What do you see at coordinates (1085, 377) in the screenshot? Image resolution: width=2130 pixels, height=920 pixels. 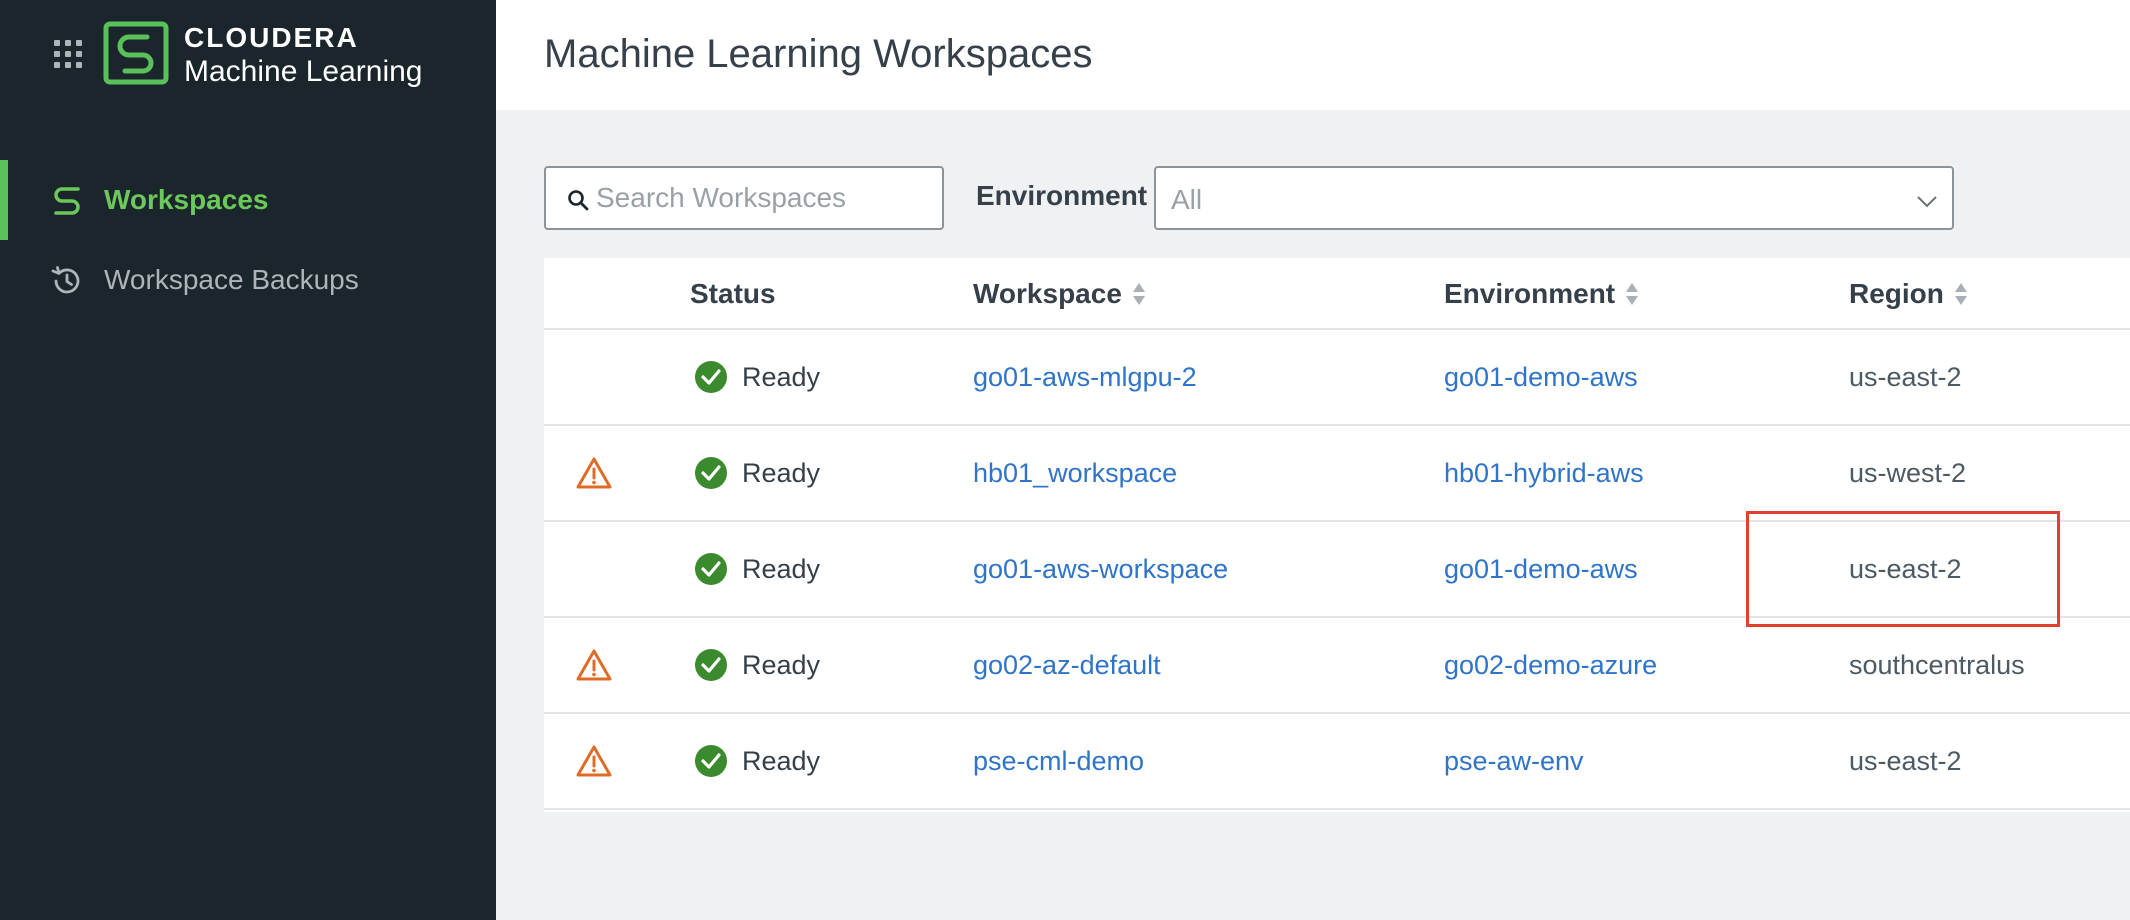 I see `workspace-link: go01-aws-mlgpu-2` at bounding box center [1085, 377].